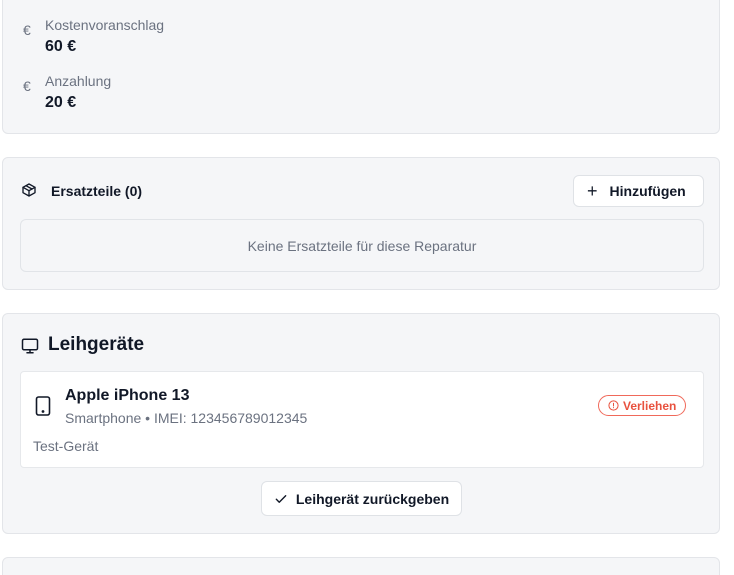 The image size is (734, 575). What do you see at coordinates (127, 395) in the screenshot?
I see `device-name: Apple iPhone 13` at bounding box center [127, 395].